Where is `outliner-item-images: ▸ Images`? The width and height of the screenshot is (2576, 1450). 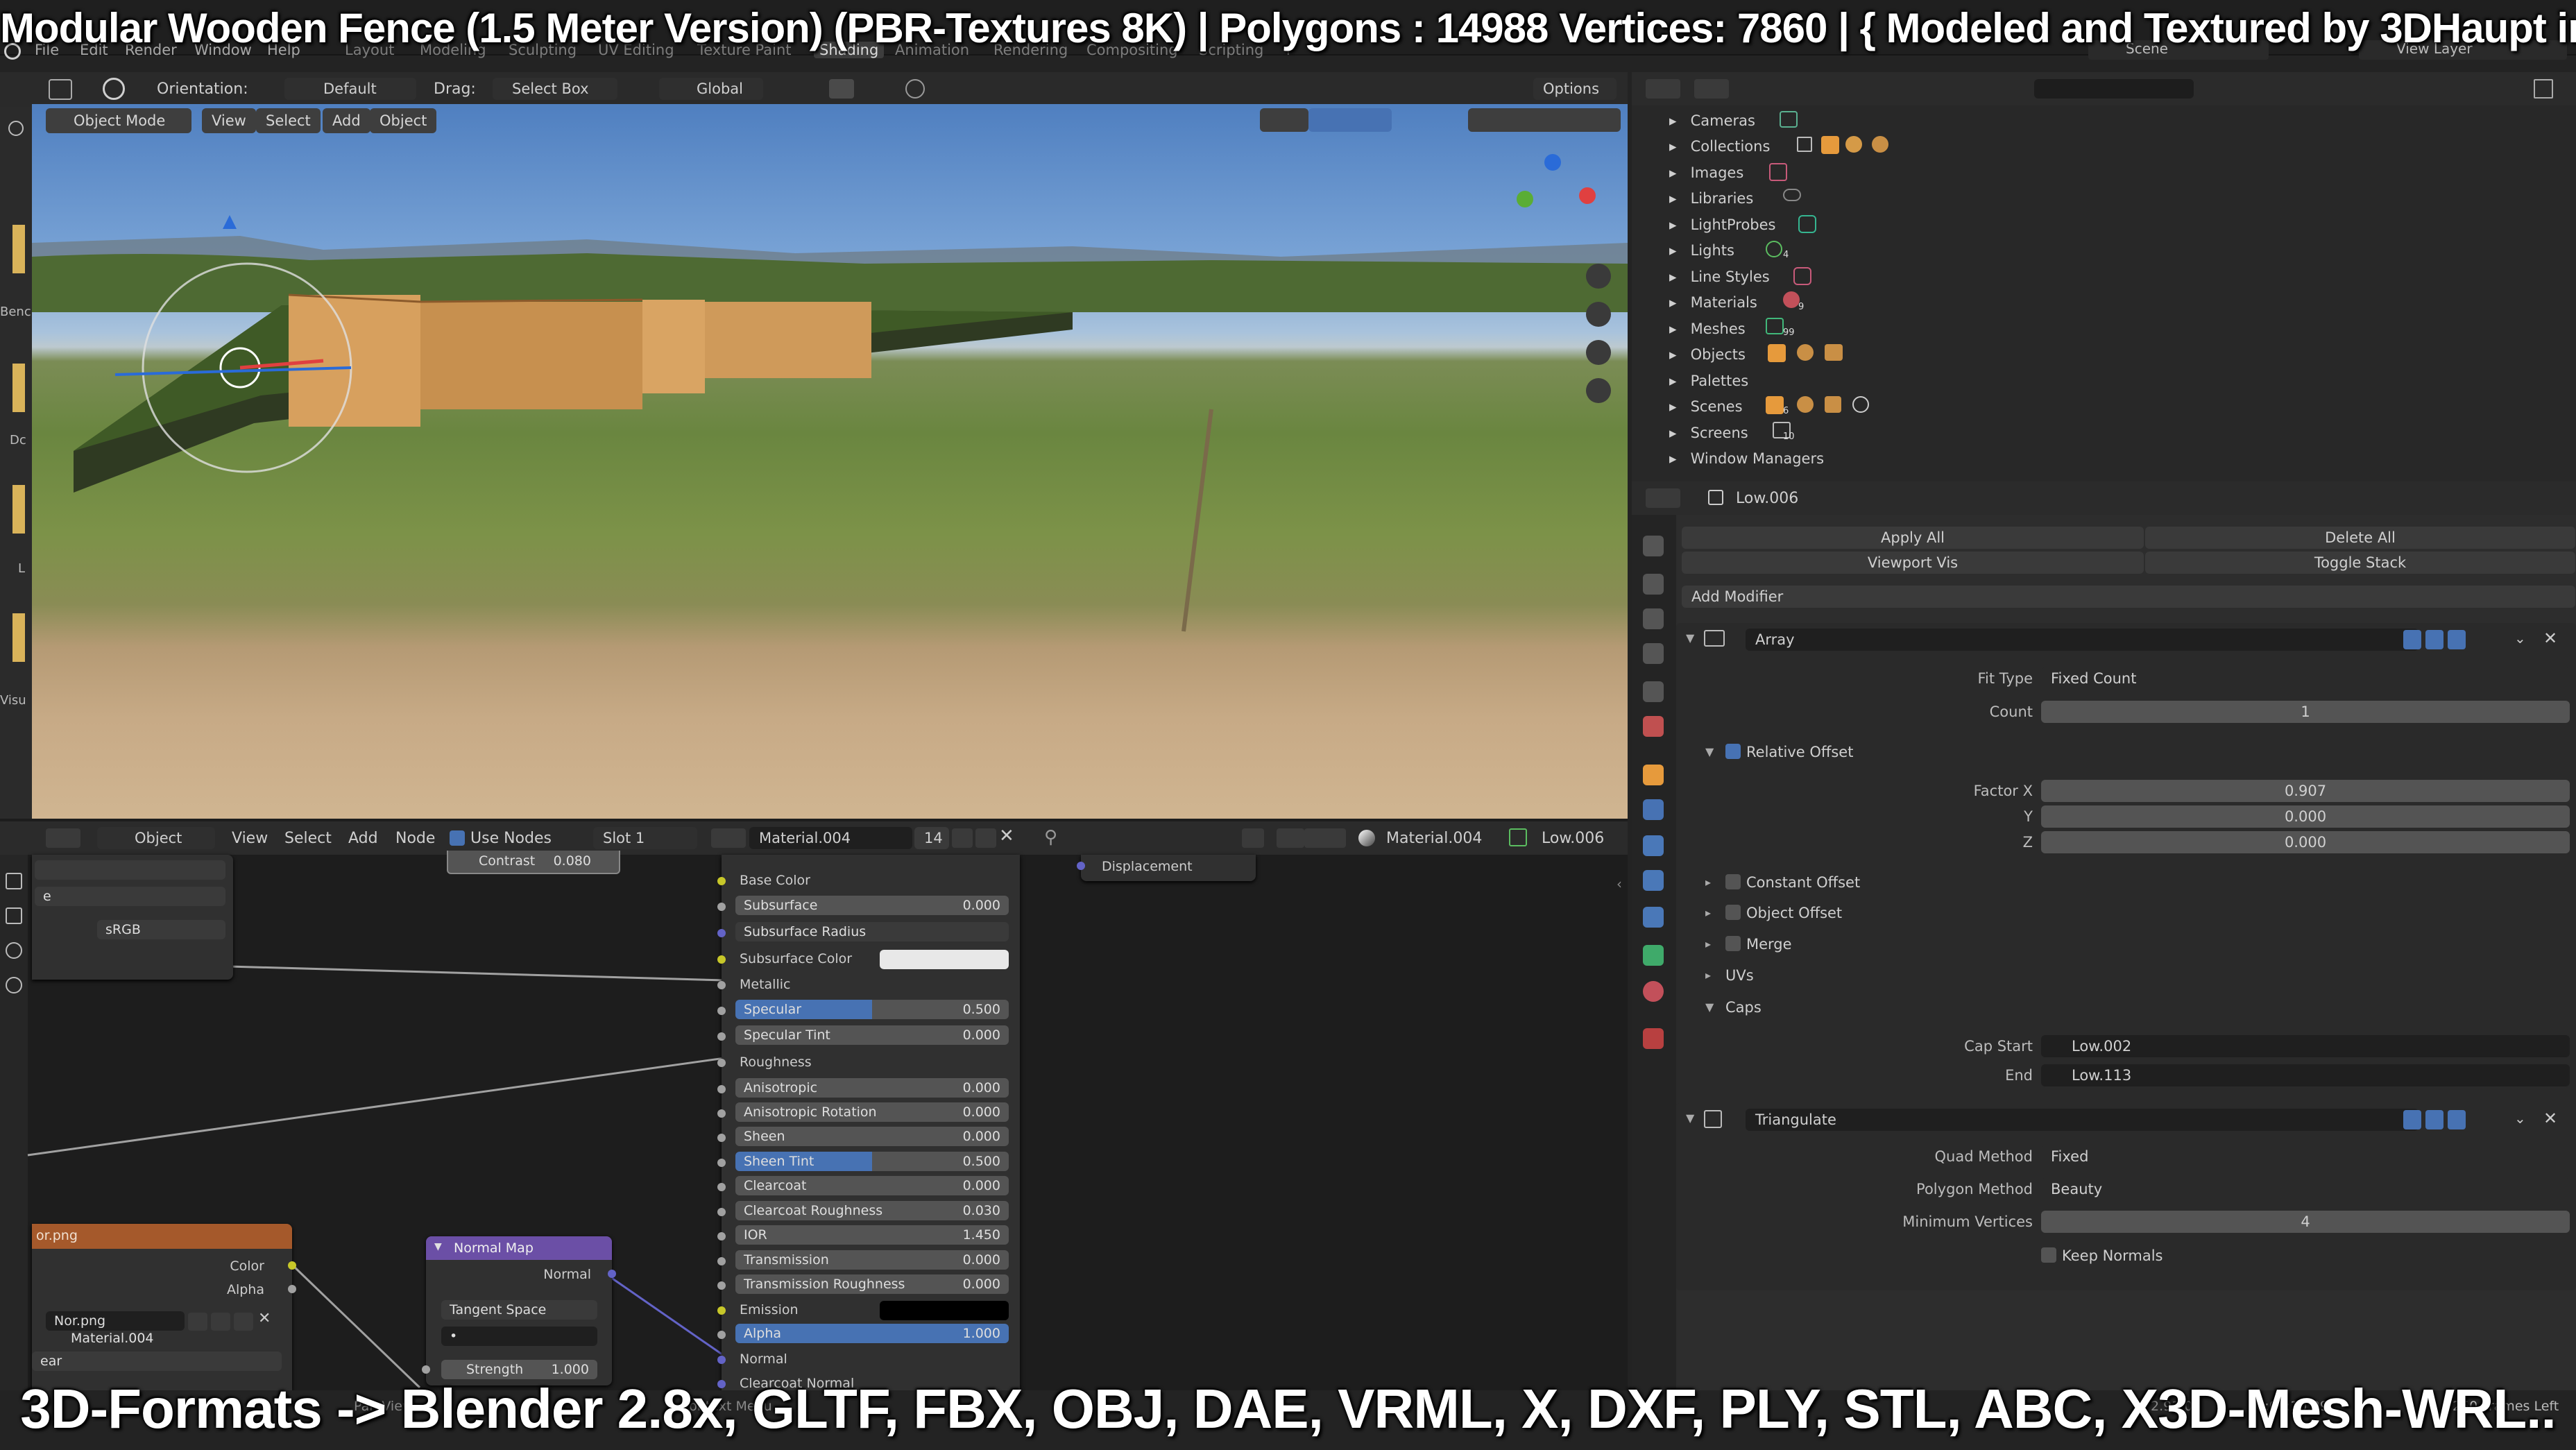
outliner-item-images: ▸ Images is located at coordinates (1706, 172).